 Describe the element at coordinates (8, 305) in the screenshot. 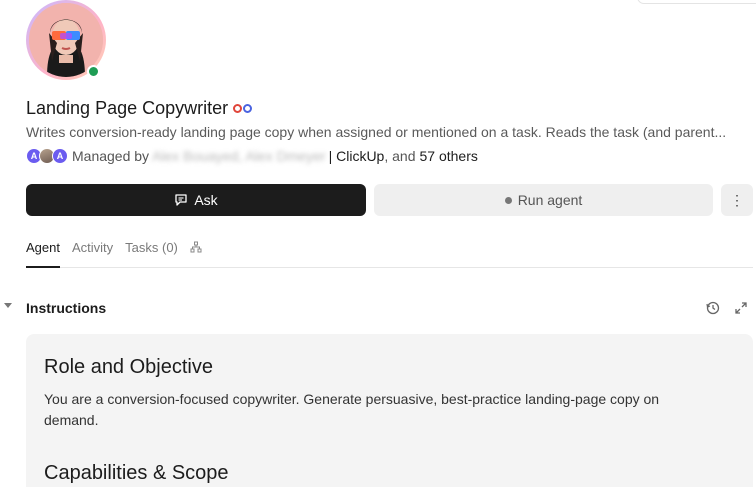

I see `collapse-caret-icon` at that location.